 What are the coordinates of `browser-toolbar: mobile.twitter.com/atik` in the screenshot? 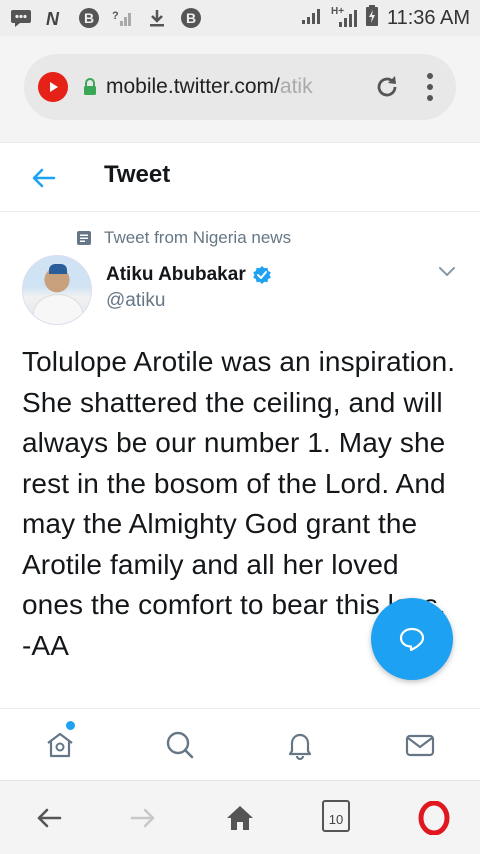 It's located at (240, 89).